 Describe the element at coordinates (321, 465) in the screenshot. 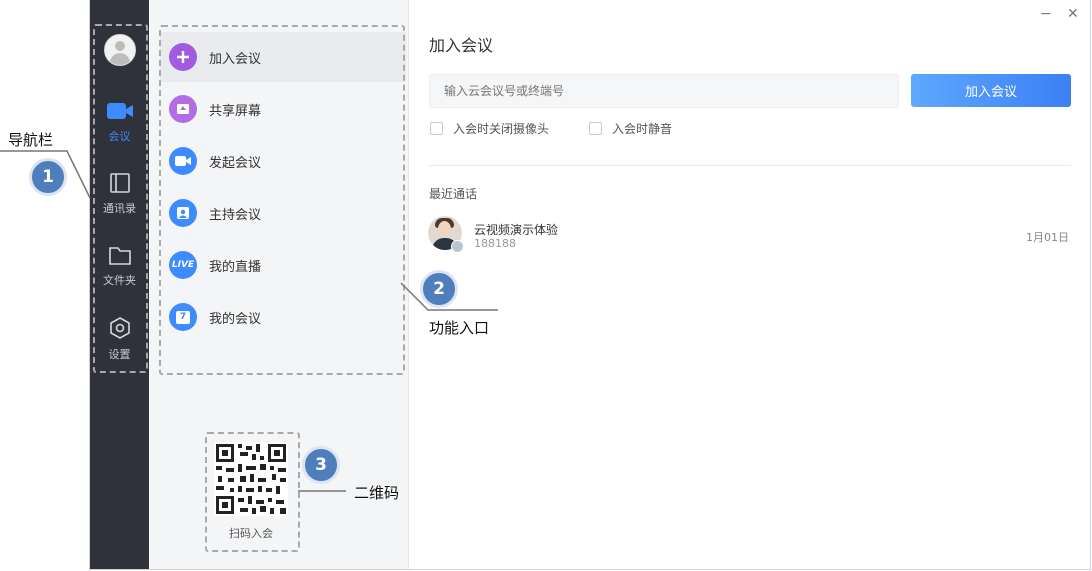

I see `annotation-marker-3: 3` at that location.